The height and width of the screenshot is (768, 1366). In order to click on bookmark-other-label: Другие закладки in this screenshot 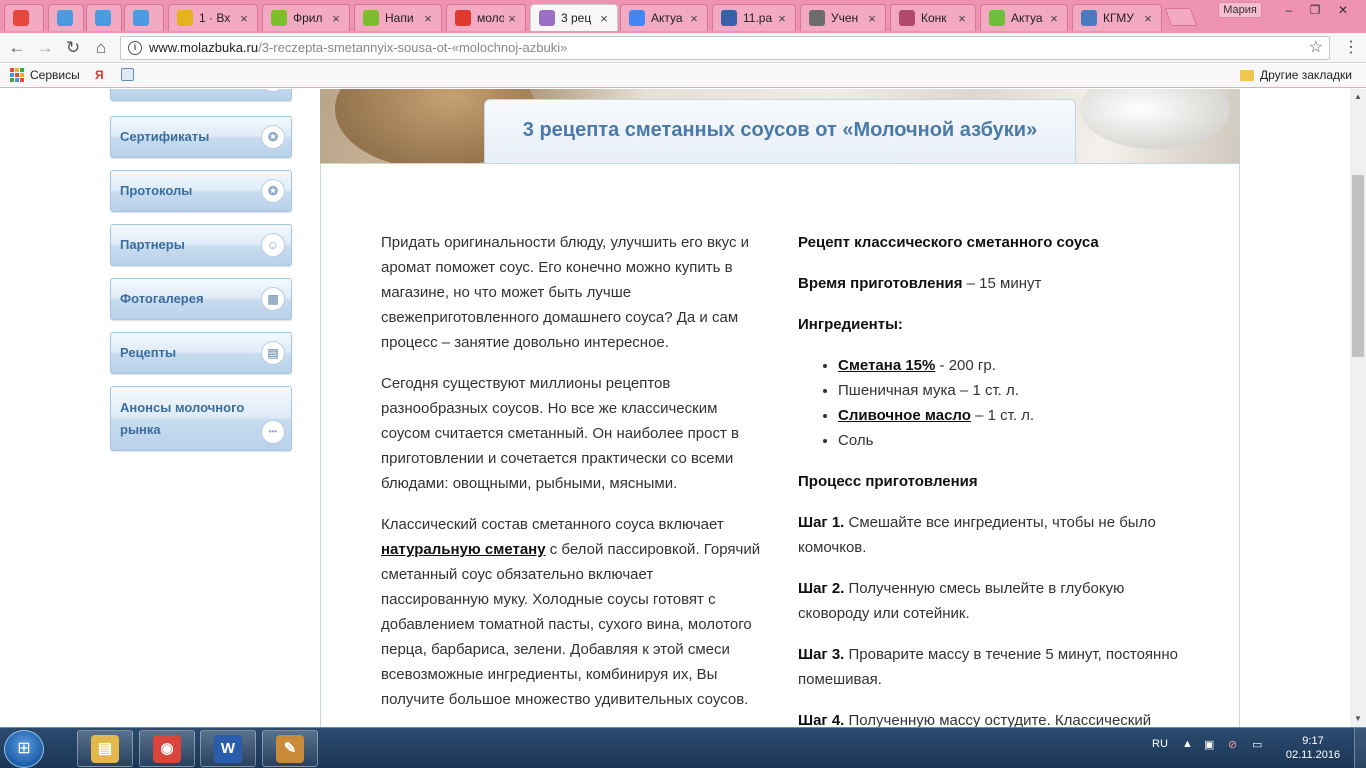, I will do `click(1306, 75)`.